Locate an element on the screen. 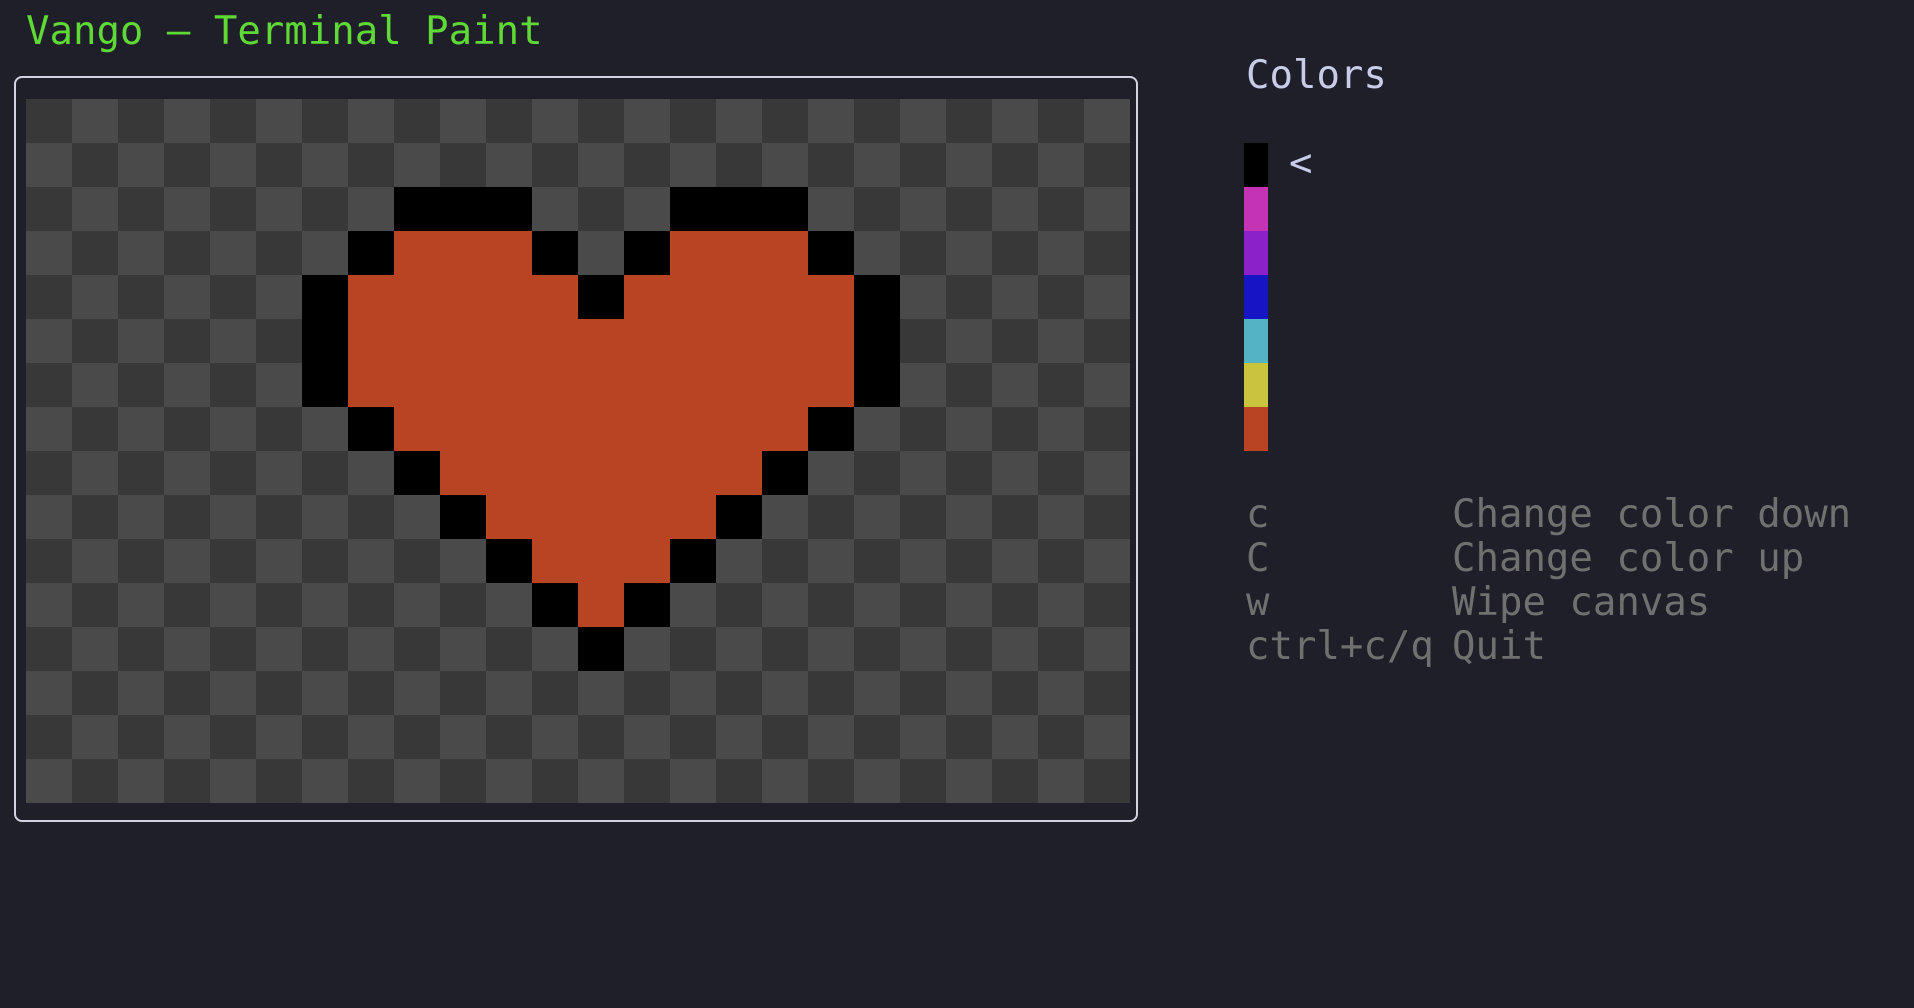 This screenshot has width=1914, height=1008. color-swatch-purple is located at coordinates (1256, 253).